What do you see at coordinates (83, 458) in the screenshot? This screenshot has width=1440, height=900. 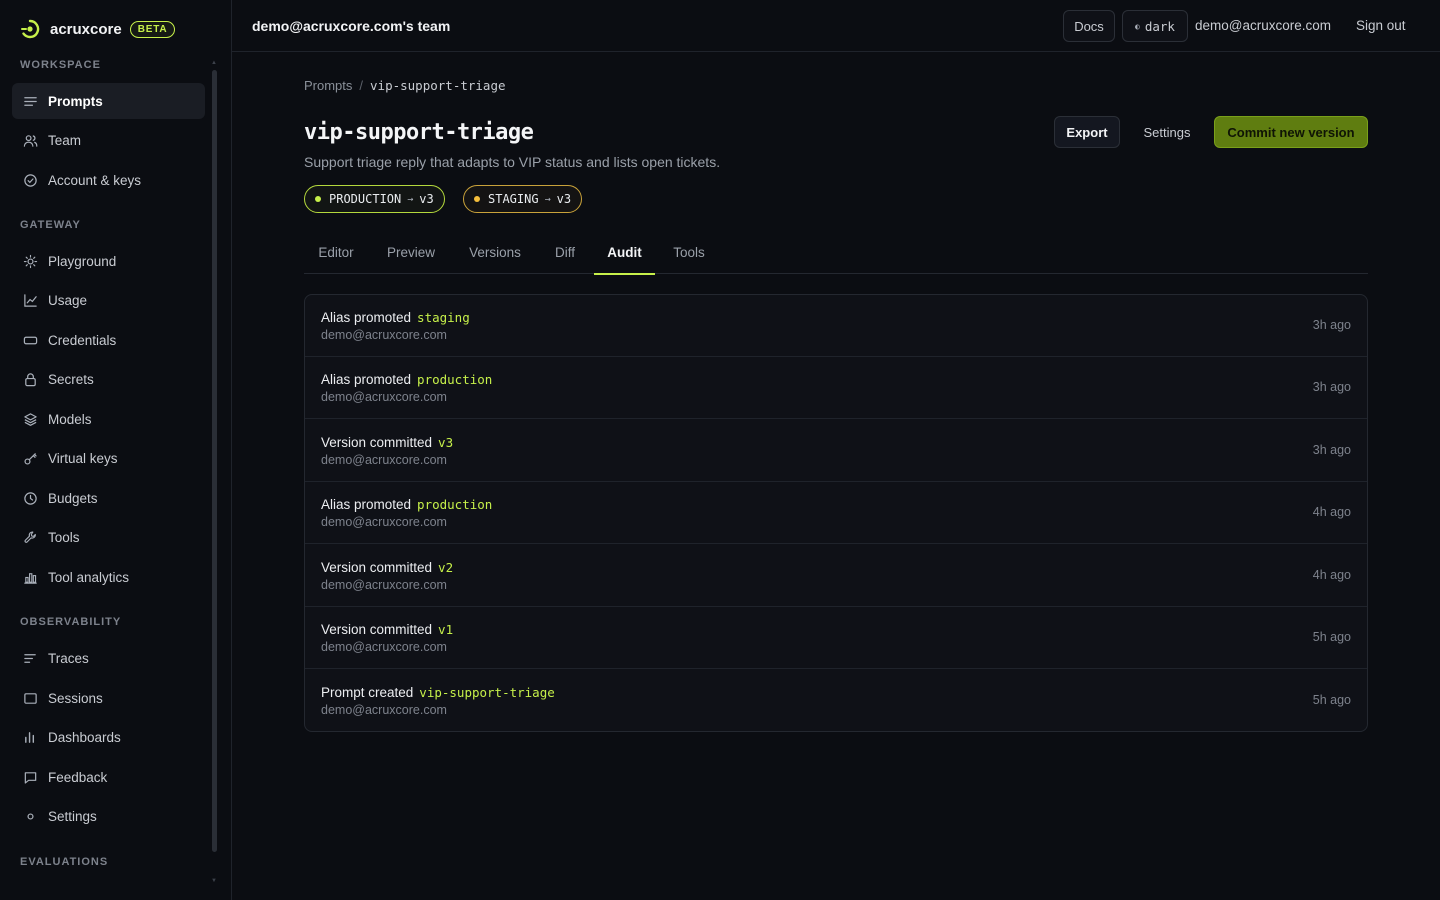 I see `sidebar-item-label: Virtual keys` at bounding box center [83, 458].